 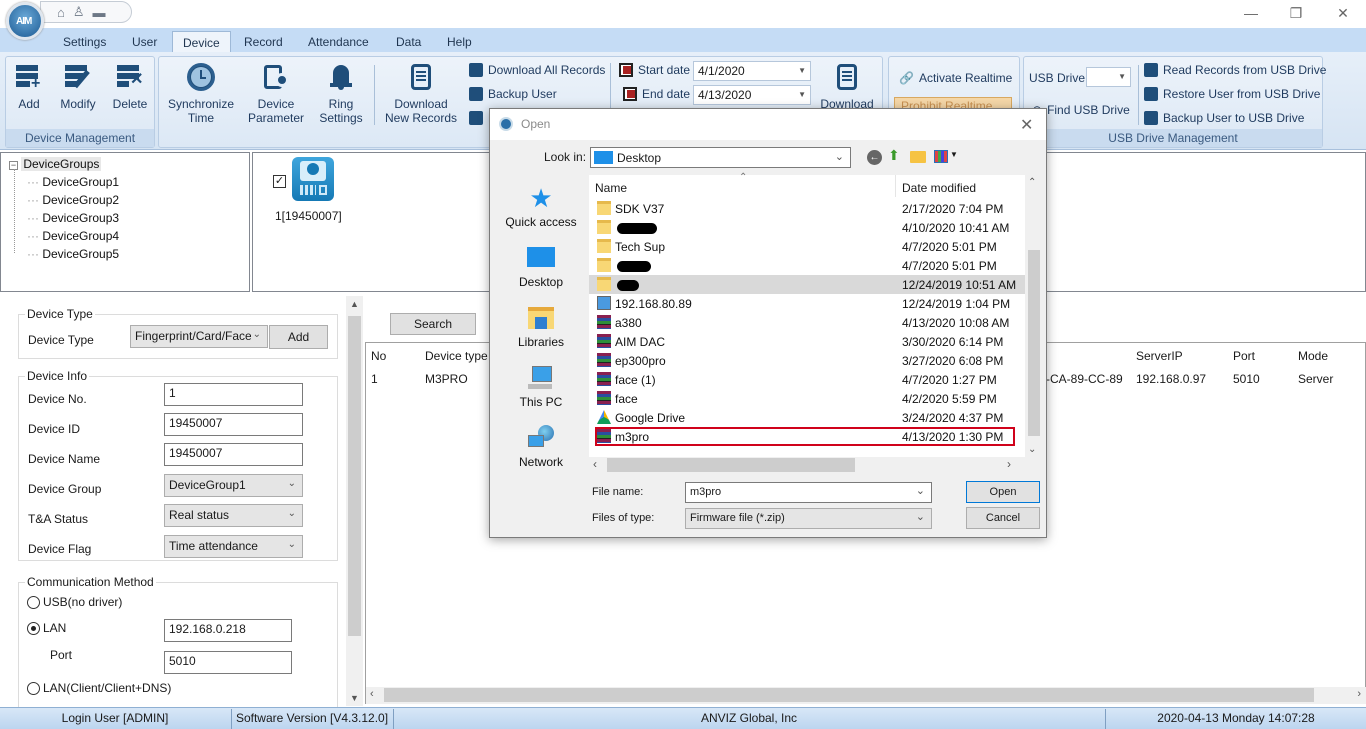 I want to click on device-parameter-button: Device Parameter, so click(x=276, y=94).